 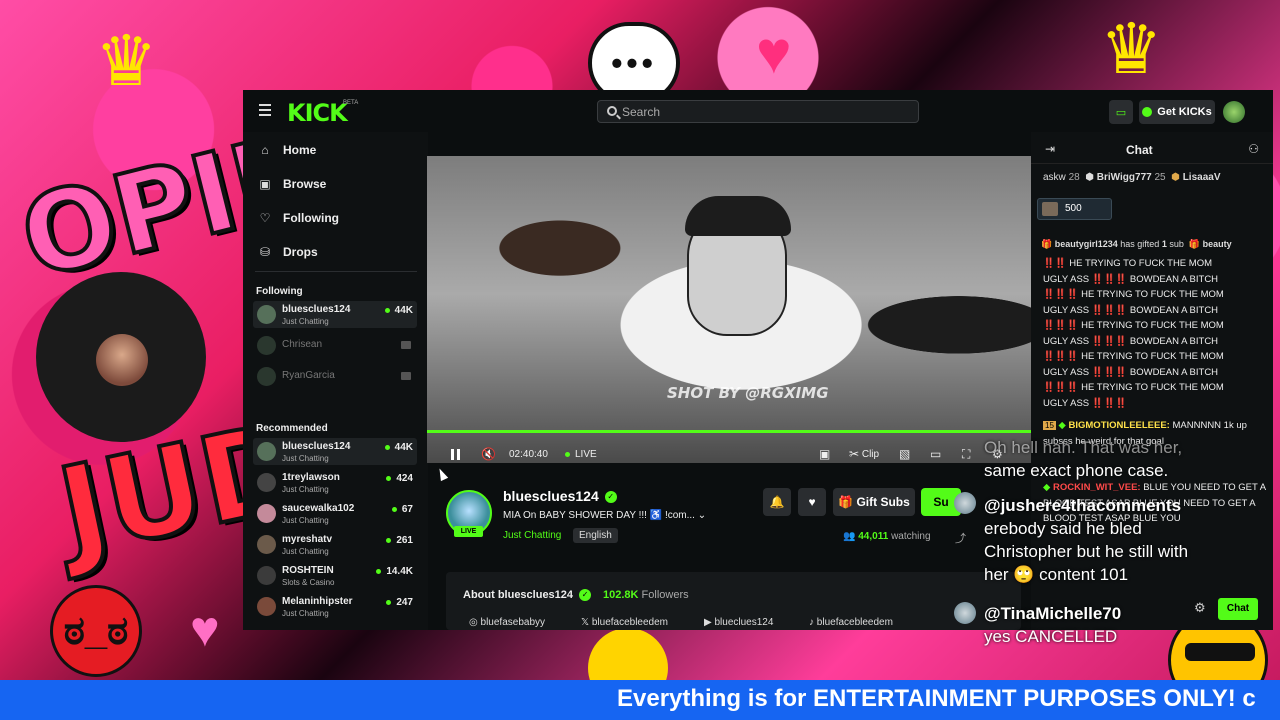 What do you see at coordinates (308, 375) in the screenshot?
I see `channel-name: RyanGarcia` at bounding box center [308, 375].